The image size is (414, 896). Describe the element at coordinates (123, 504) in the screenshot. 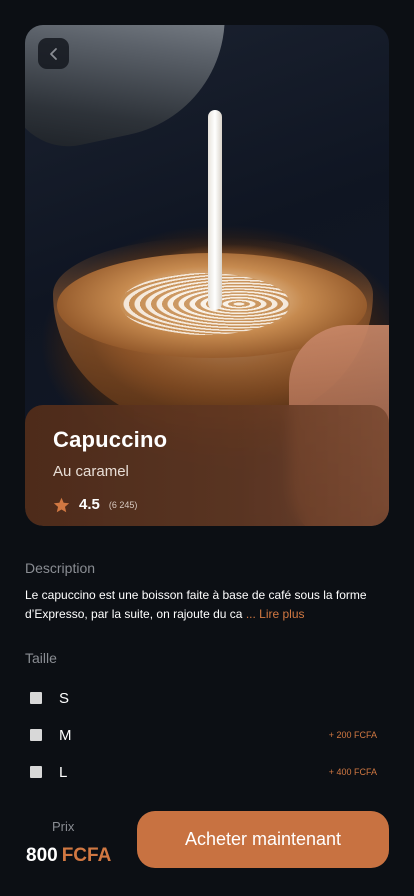

I see `rating-count: (6 245)` at that location.